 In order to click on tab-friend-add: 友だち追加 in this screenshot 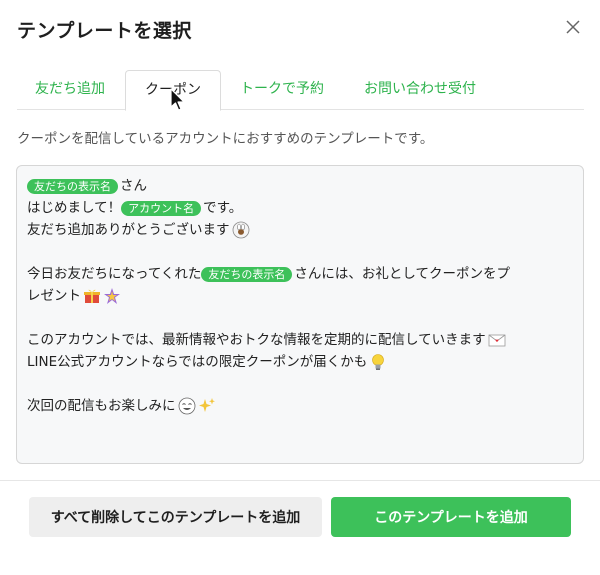, I will do `click(70, 90)`.